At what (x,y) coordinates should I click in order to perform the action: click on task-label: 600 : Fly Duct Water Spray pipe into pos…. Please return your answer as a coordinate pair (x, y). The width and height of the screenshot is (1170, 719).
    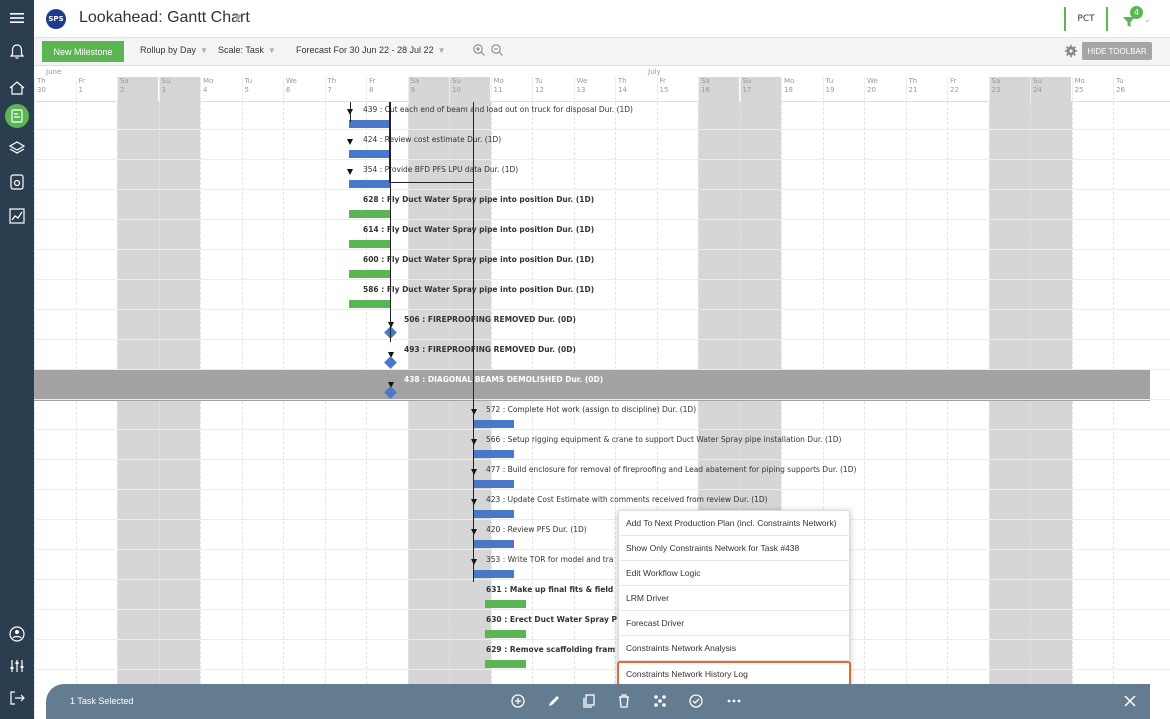
    Looking at the image, I should click on (478, 259).